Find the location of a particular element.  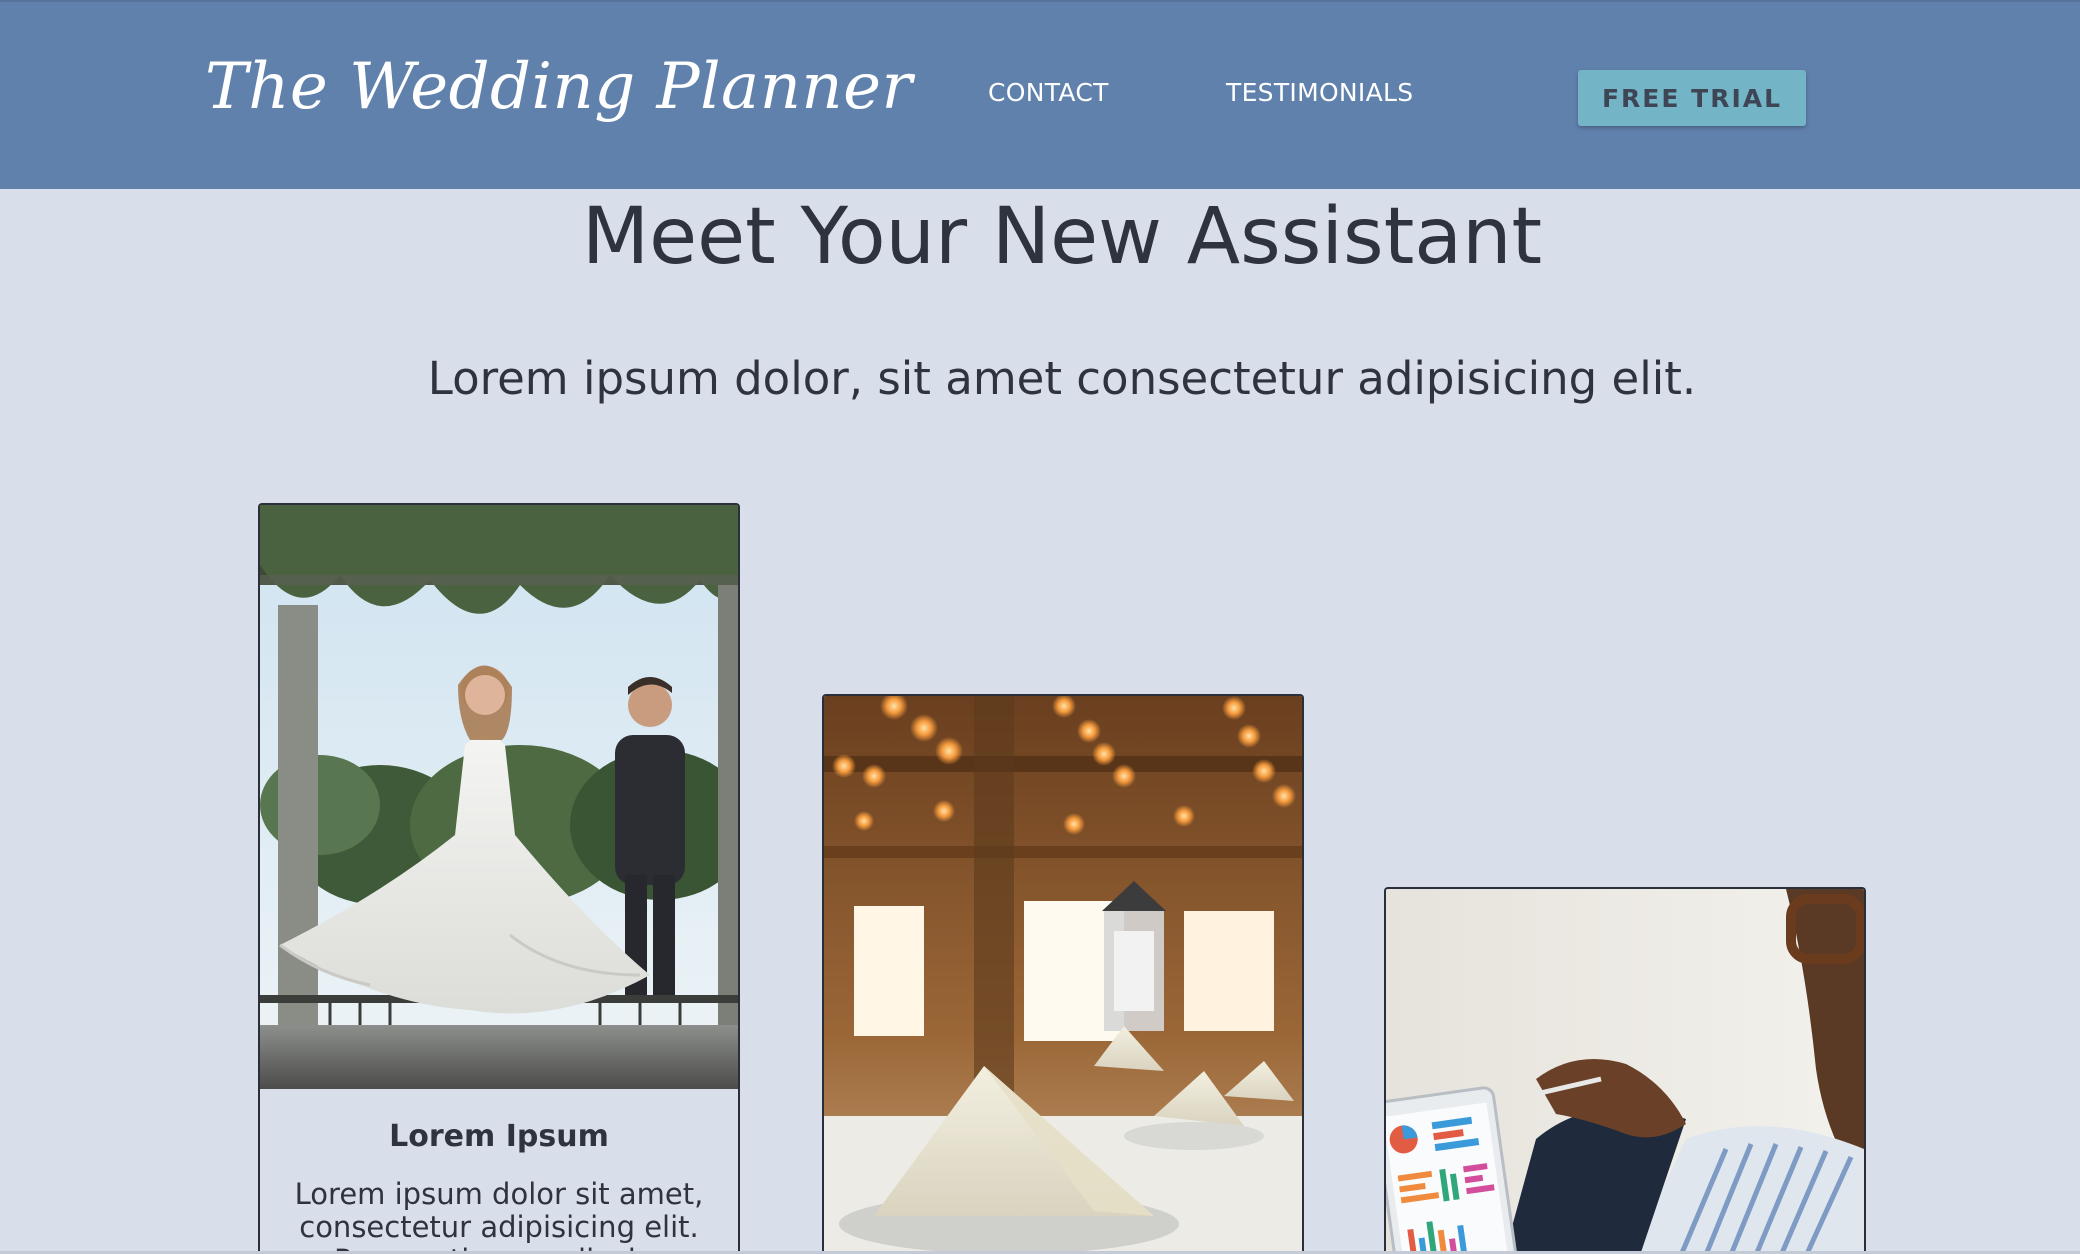

man-with-tablet-illustration is located at coordinates (1625, 1071).